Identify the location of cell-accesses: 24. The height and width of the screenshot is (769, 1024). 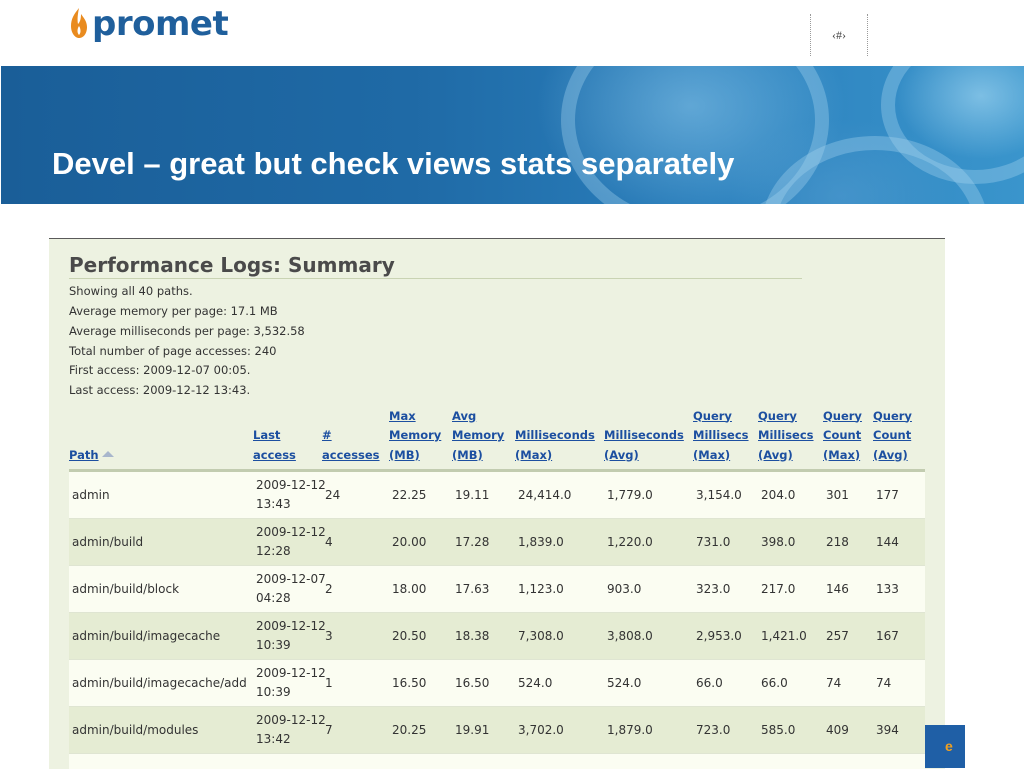
(355, 495).